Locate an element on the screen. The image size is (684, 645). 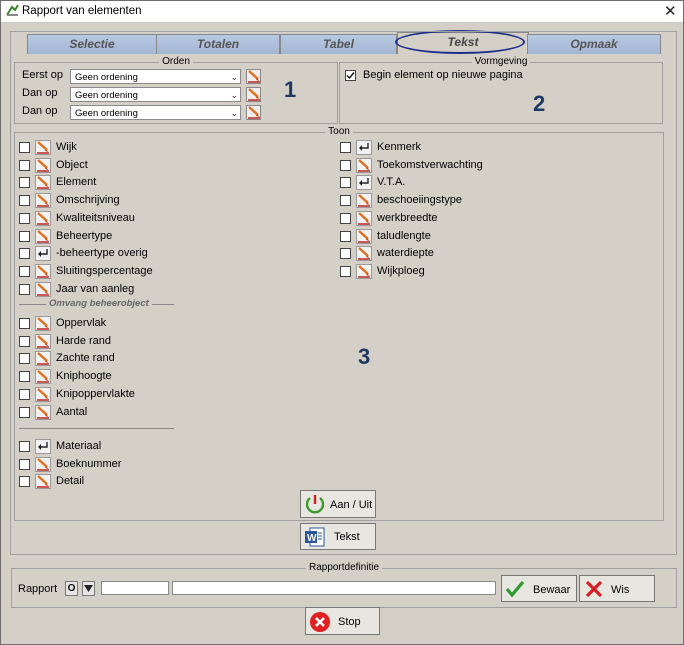
word-icon: W is located at coordinates (315, 538).